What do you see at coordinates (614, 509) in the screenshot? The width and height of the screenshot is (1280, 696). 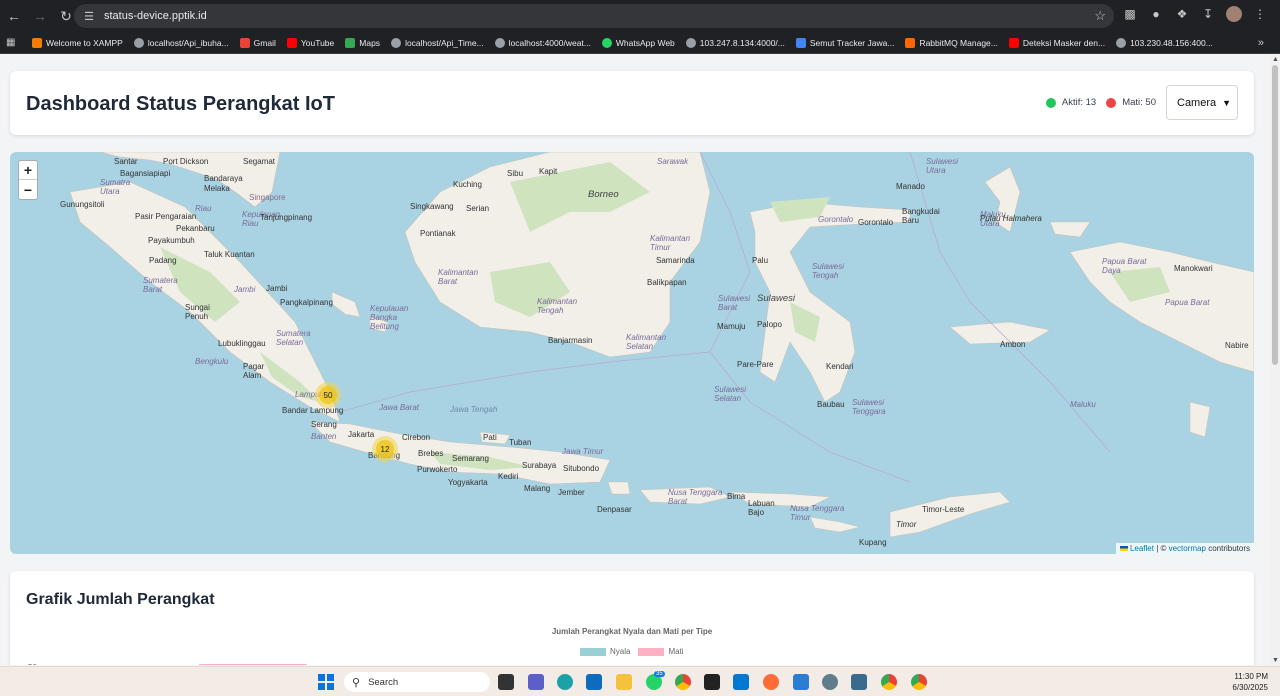 I see `map-label: Denpasar` at bounding box center [614, 509].